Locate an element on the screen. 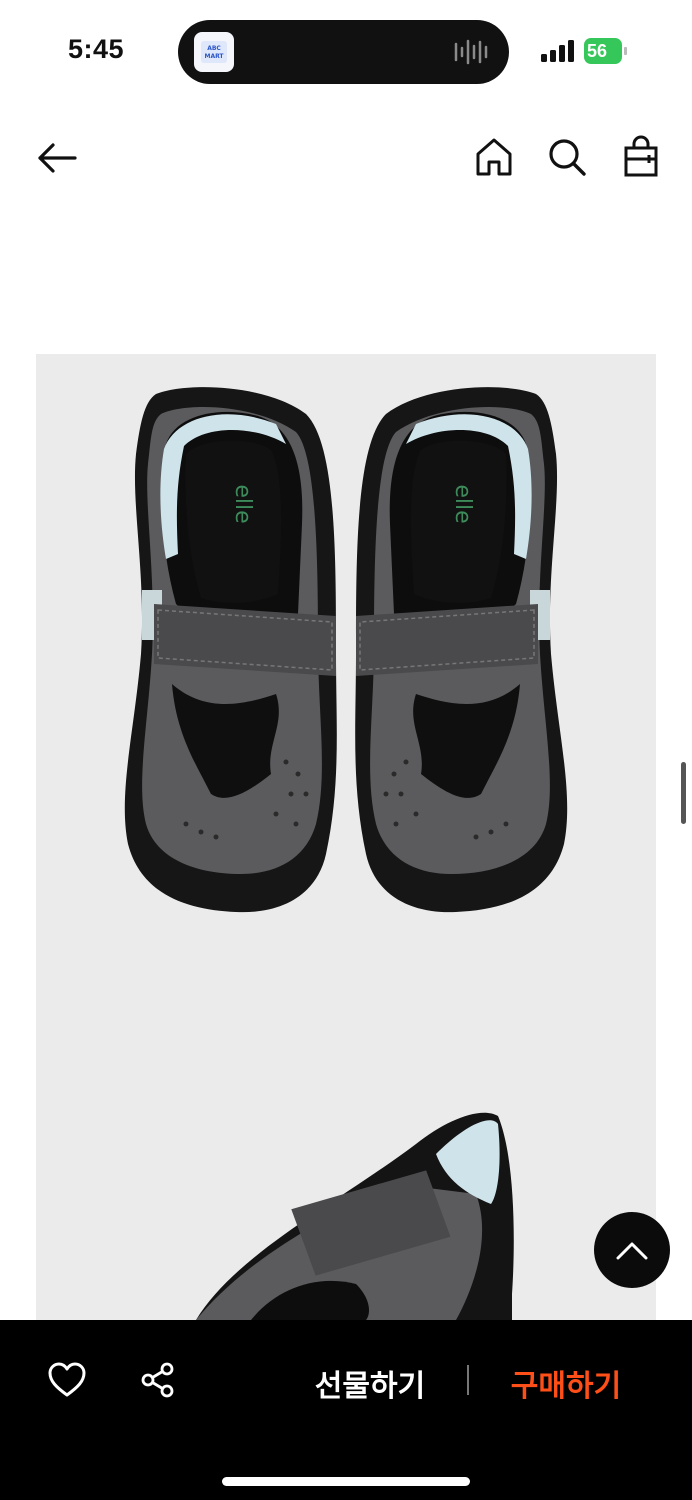 This screenshot has width=692, height=1500. app-badge-icon: ABC MART is located at coordinates (214, 52).